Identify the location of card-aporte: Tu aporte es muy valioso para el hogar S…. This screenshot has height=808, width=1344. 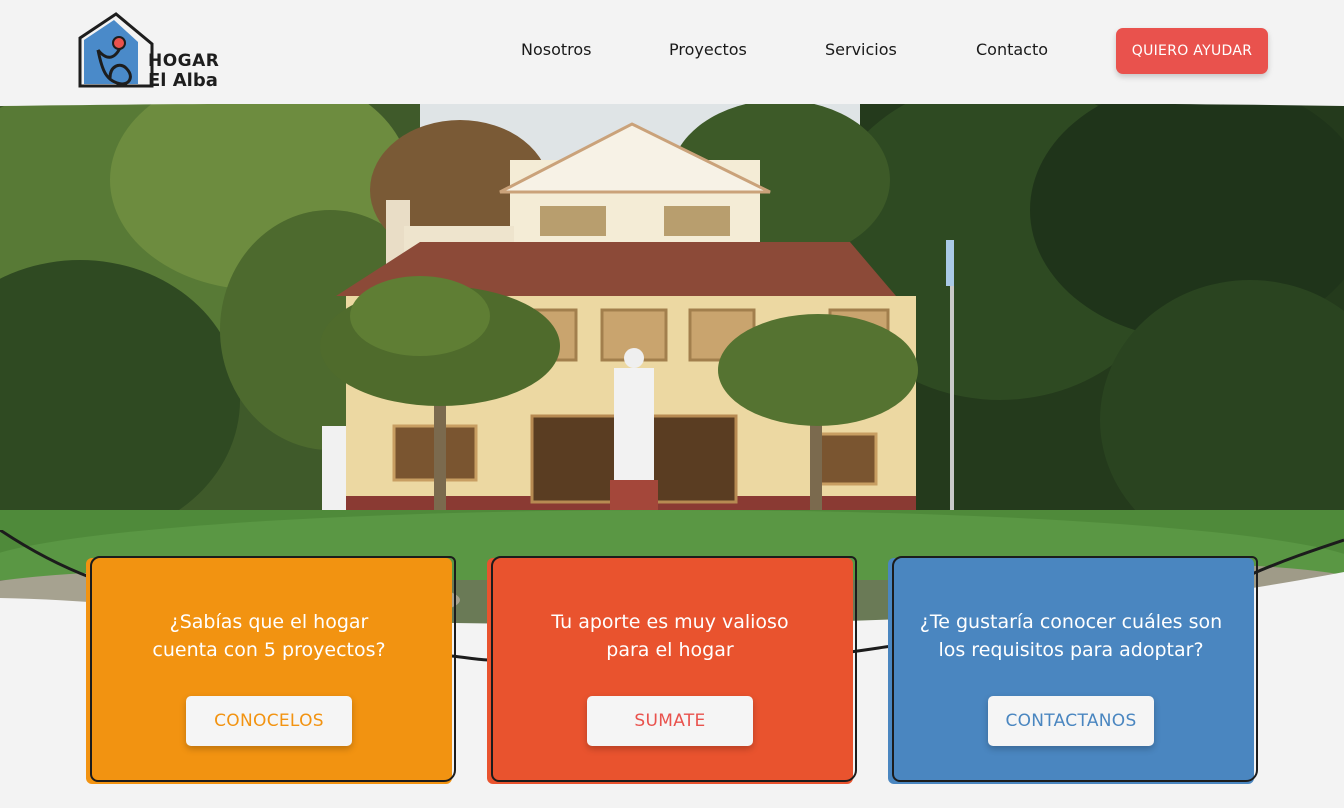
(672, 670).